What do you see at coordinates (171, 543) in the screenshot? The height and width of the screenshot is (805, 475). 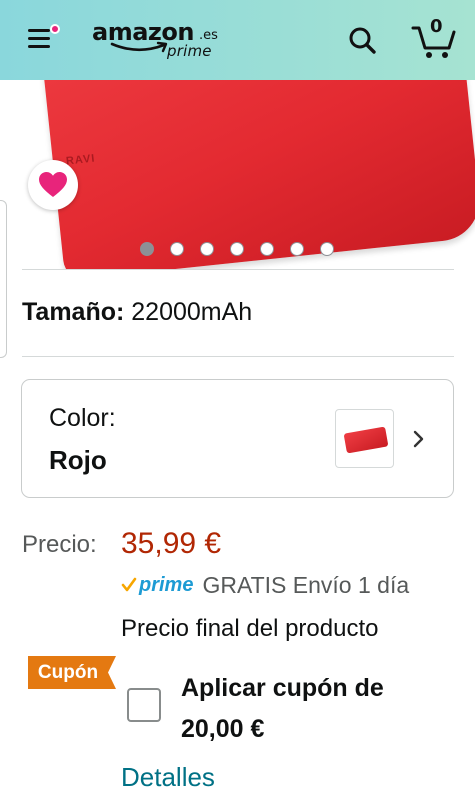 I see `price-value: 35,99 €` at bounding box center [171, 543].